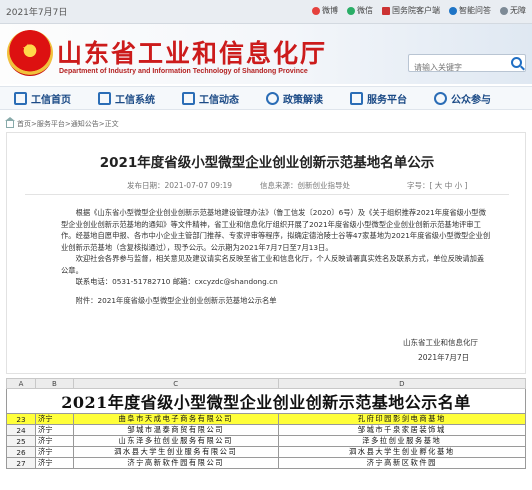 This screenshot has width=532, height=490. I want to click on nav-news: 工信动态, so click(210, 98).